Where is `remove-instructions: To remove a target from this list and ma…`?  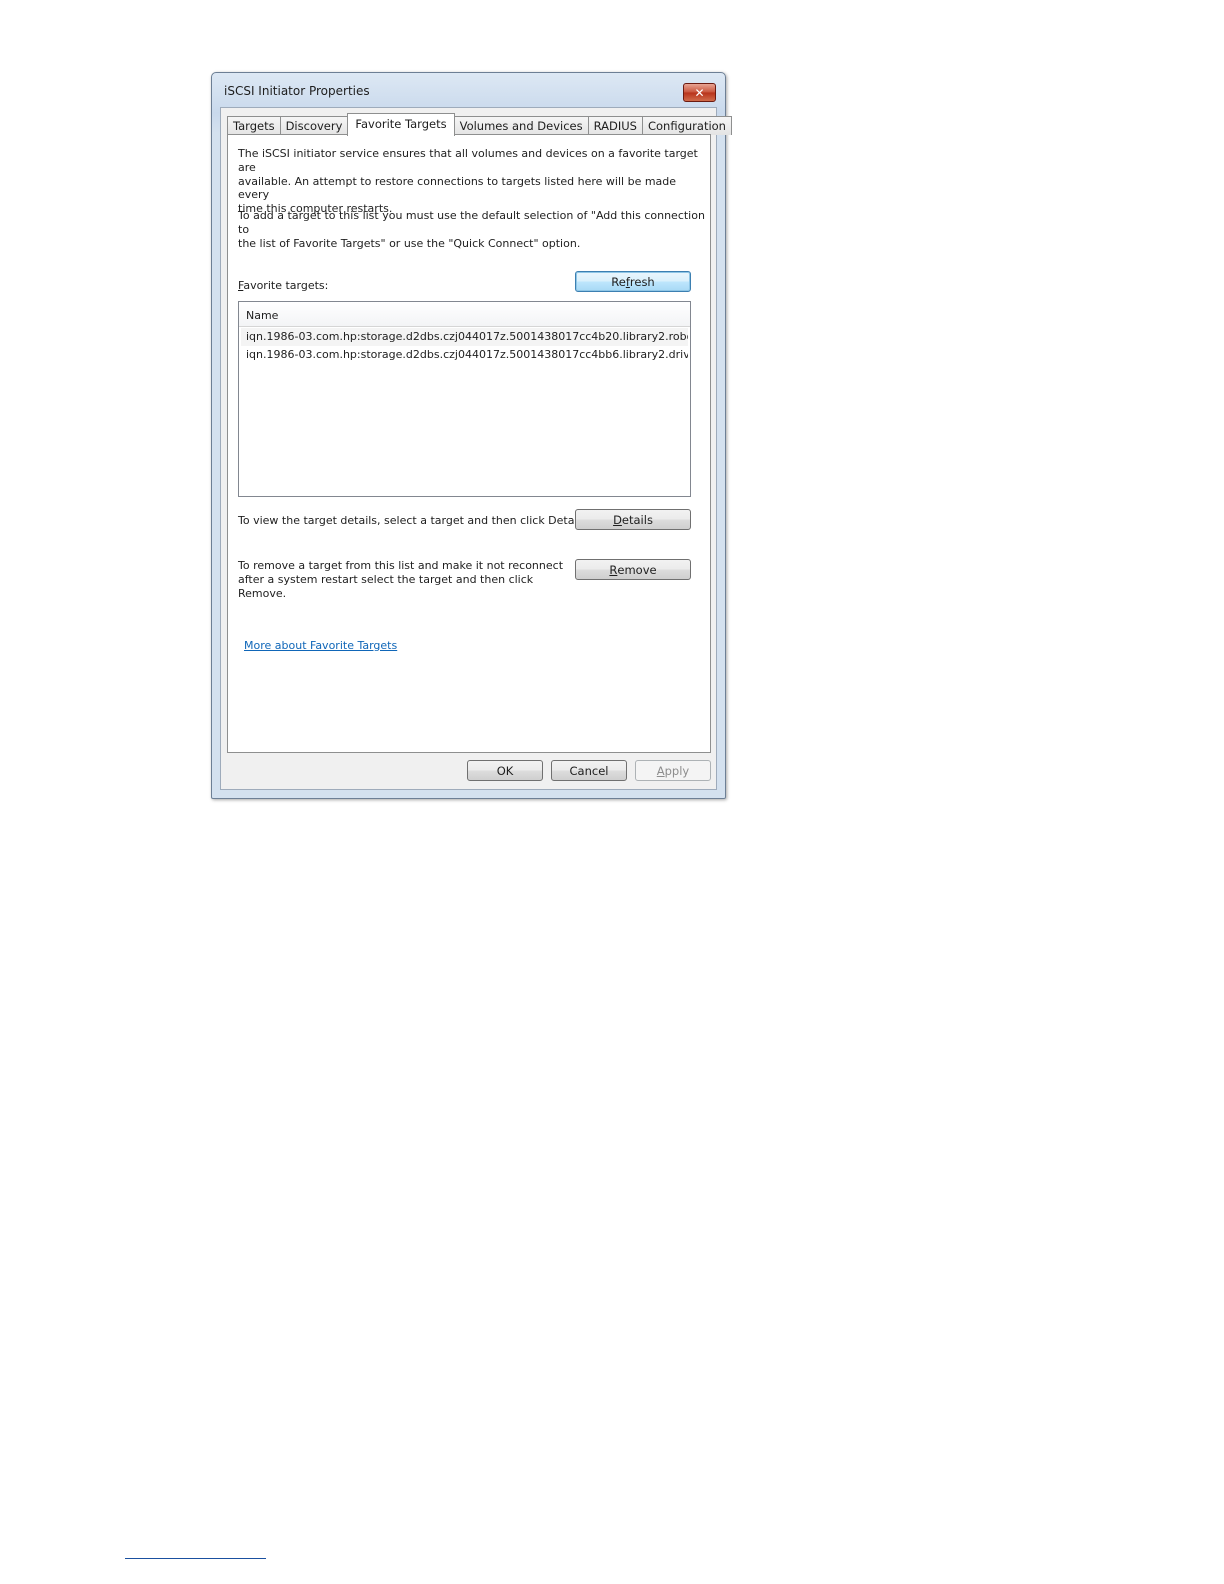
remove-instructions: To remove a target from this list and ma… is located at coordinates (400, 579).